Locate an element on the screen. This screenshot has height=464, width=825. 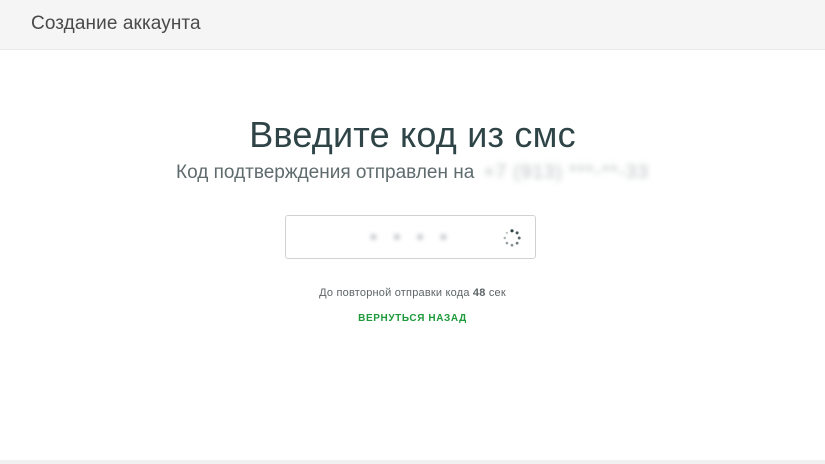
sms-code-value: • • • • is located at coordinates (411, 237).